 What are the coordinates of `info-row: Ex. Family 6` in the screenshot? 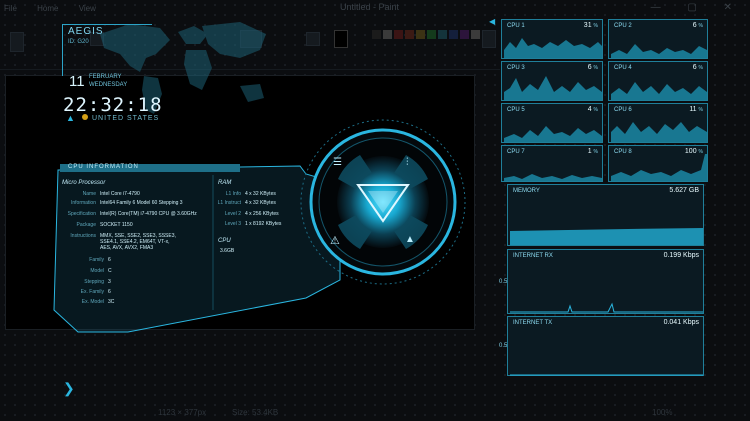 It's located at (95, 292).